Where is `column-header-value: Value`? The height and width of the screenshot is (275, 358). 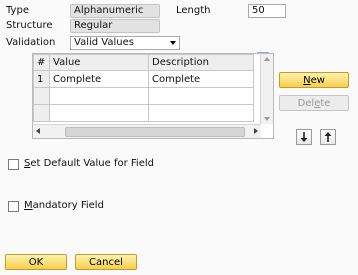
column-header-value: Value is located at coordinates (99, 62).